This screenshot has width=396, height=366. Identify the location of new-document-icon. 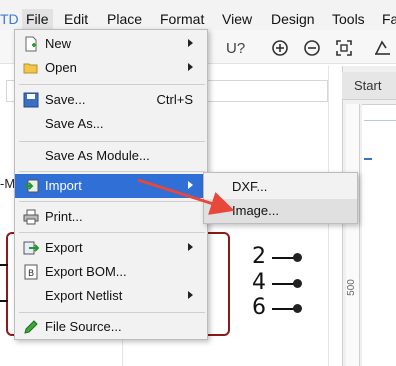
(31, 44).